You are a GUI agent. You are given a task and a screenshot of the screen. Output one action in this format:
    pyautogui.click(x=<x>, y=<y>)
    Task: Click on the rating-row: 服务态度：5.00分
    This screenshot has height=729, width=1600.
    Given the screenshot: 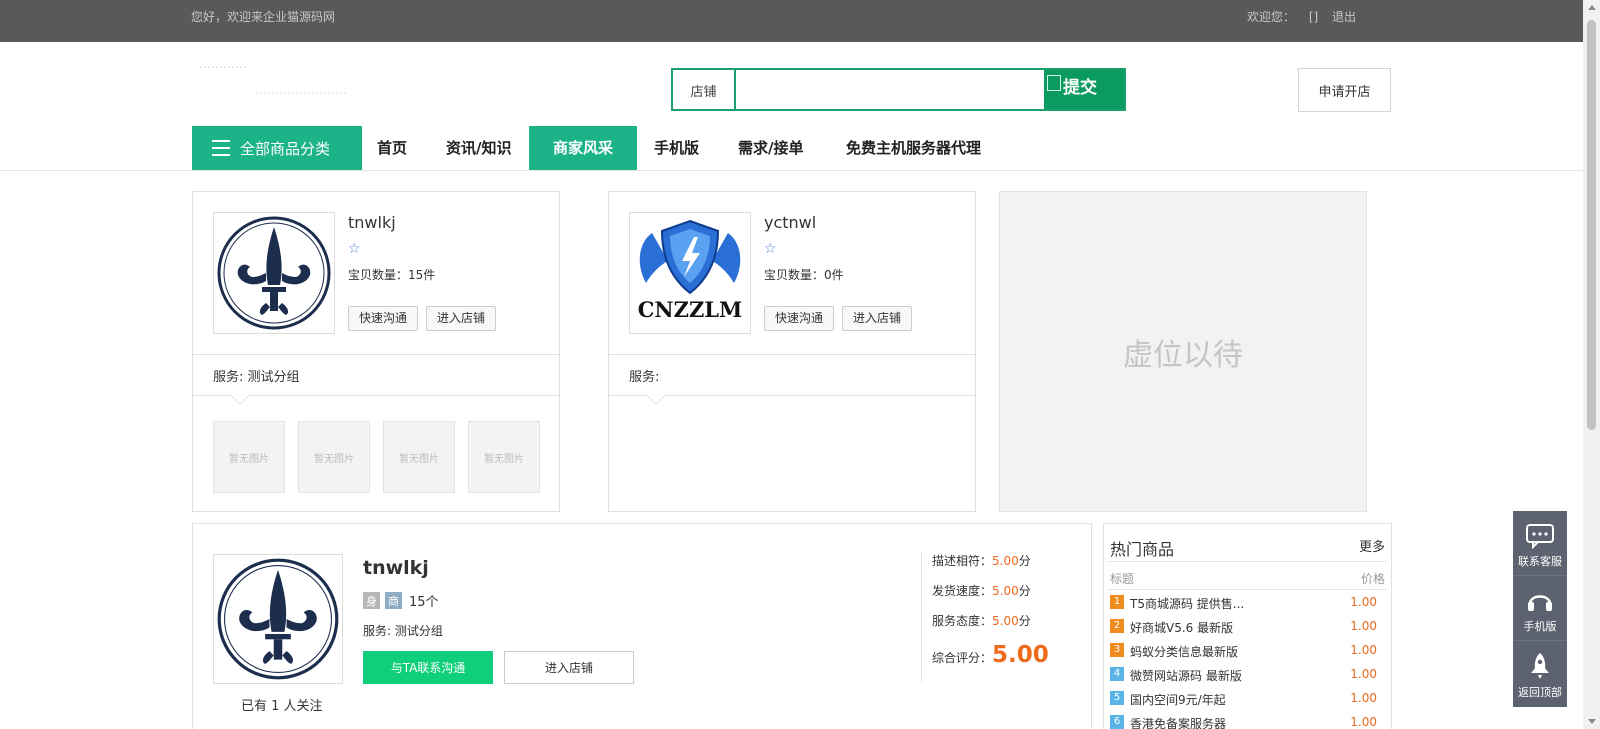 What is the action you would take?
    pyautogui.click(x=990, y=627)
    